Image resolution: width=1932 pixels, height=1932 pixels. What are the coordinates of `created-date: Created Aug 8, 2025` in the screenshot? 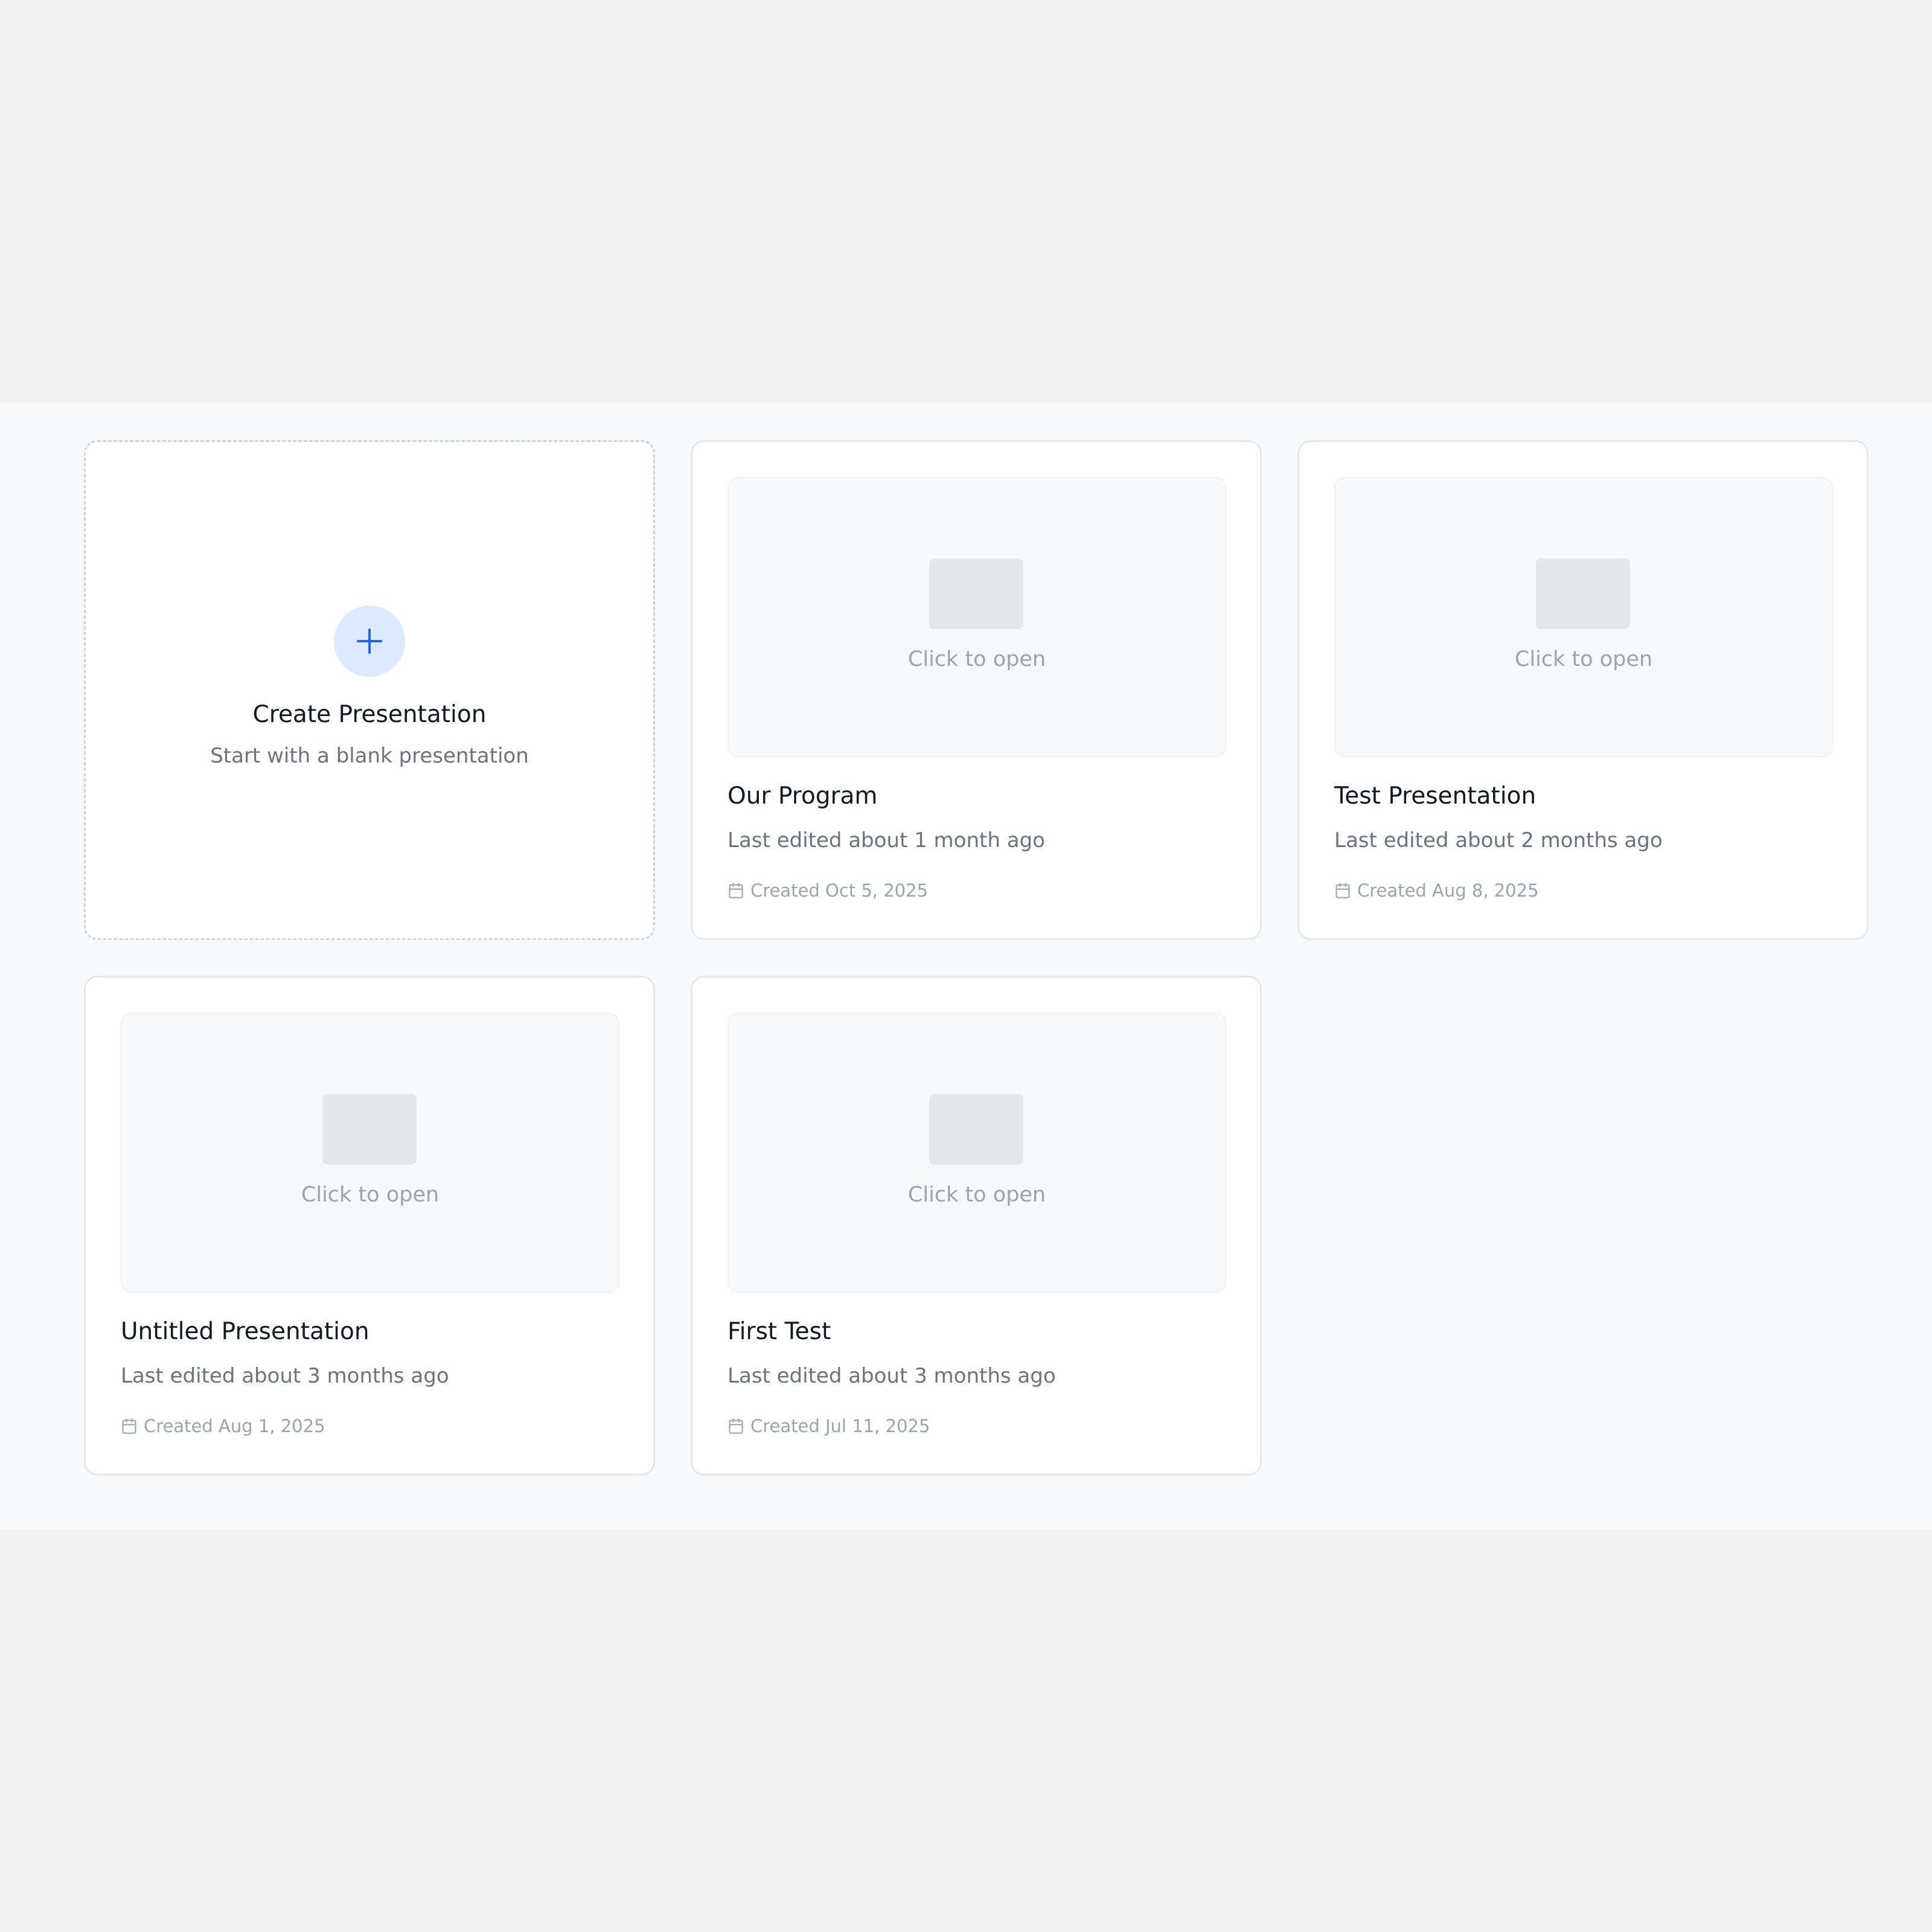 It's located at (1436, 891).